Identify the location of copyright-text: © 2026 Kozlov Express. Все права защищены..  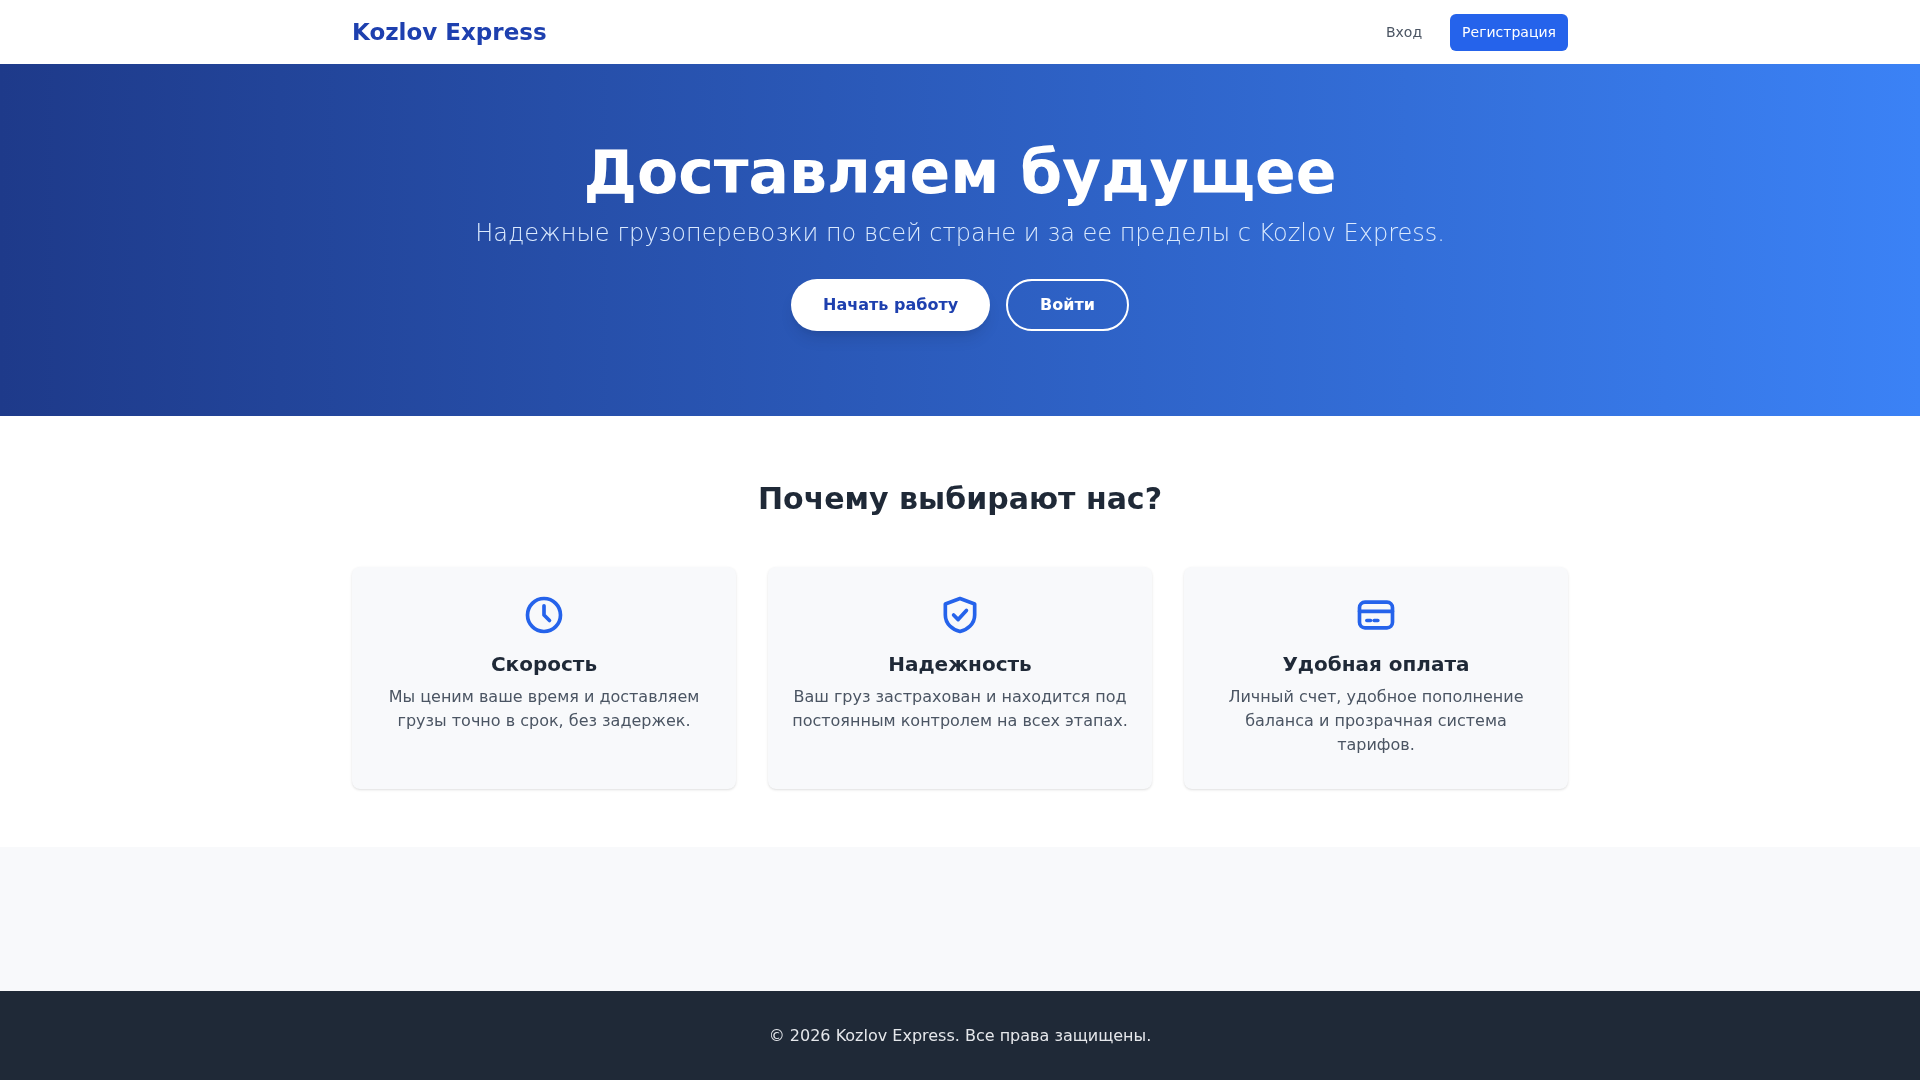
(960, 1035).